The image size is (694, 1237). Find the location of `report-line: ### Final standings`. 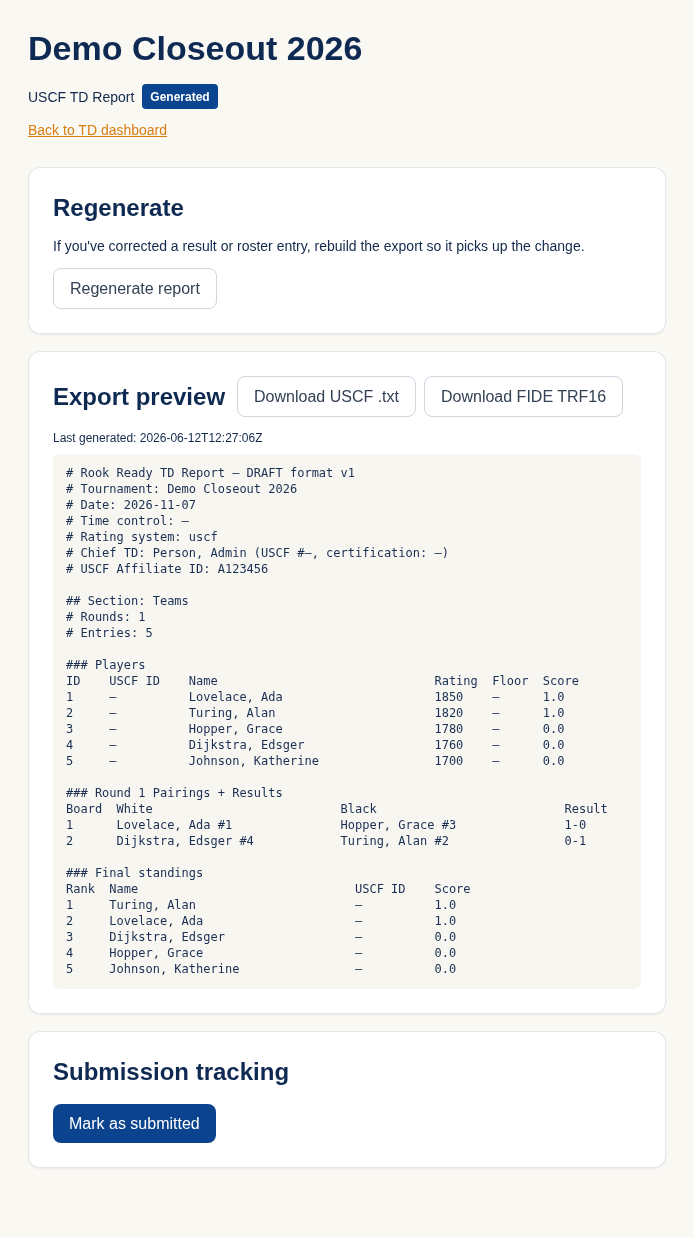

report-line: ### Final standings is located at coordinates (135, 873).